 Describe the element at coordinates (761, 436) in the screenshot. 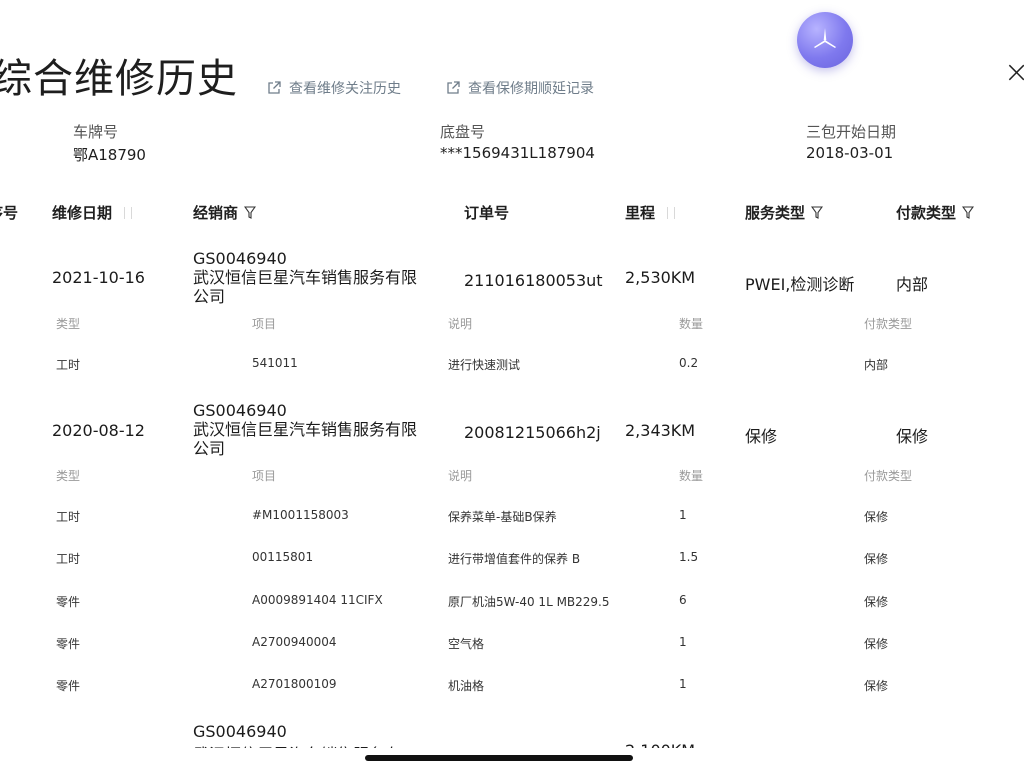

I see `service-type: 保修` at that location.